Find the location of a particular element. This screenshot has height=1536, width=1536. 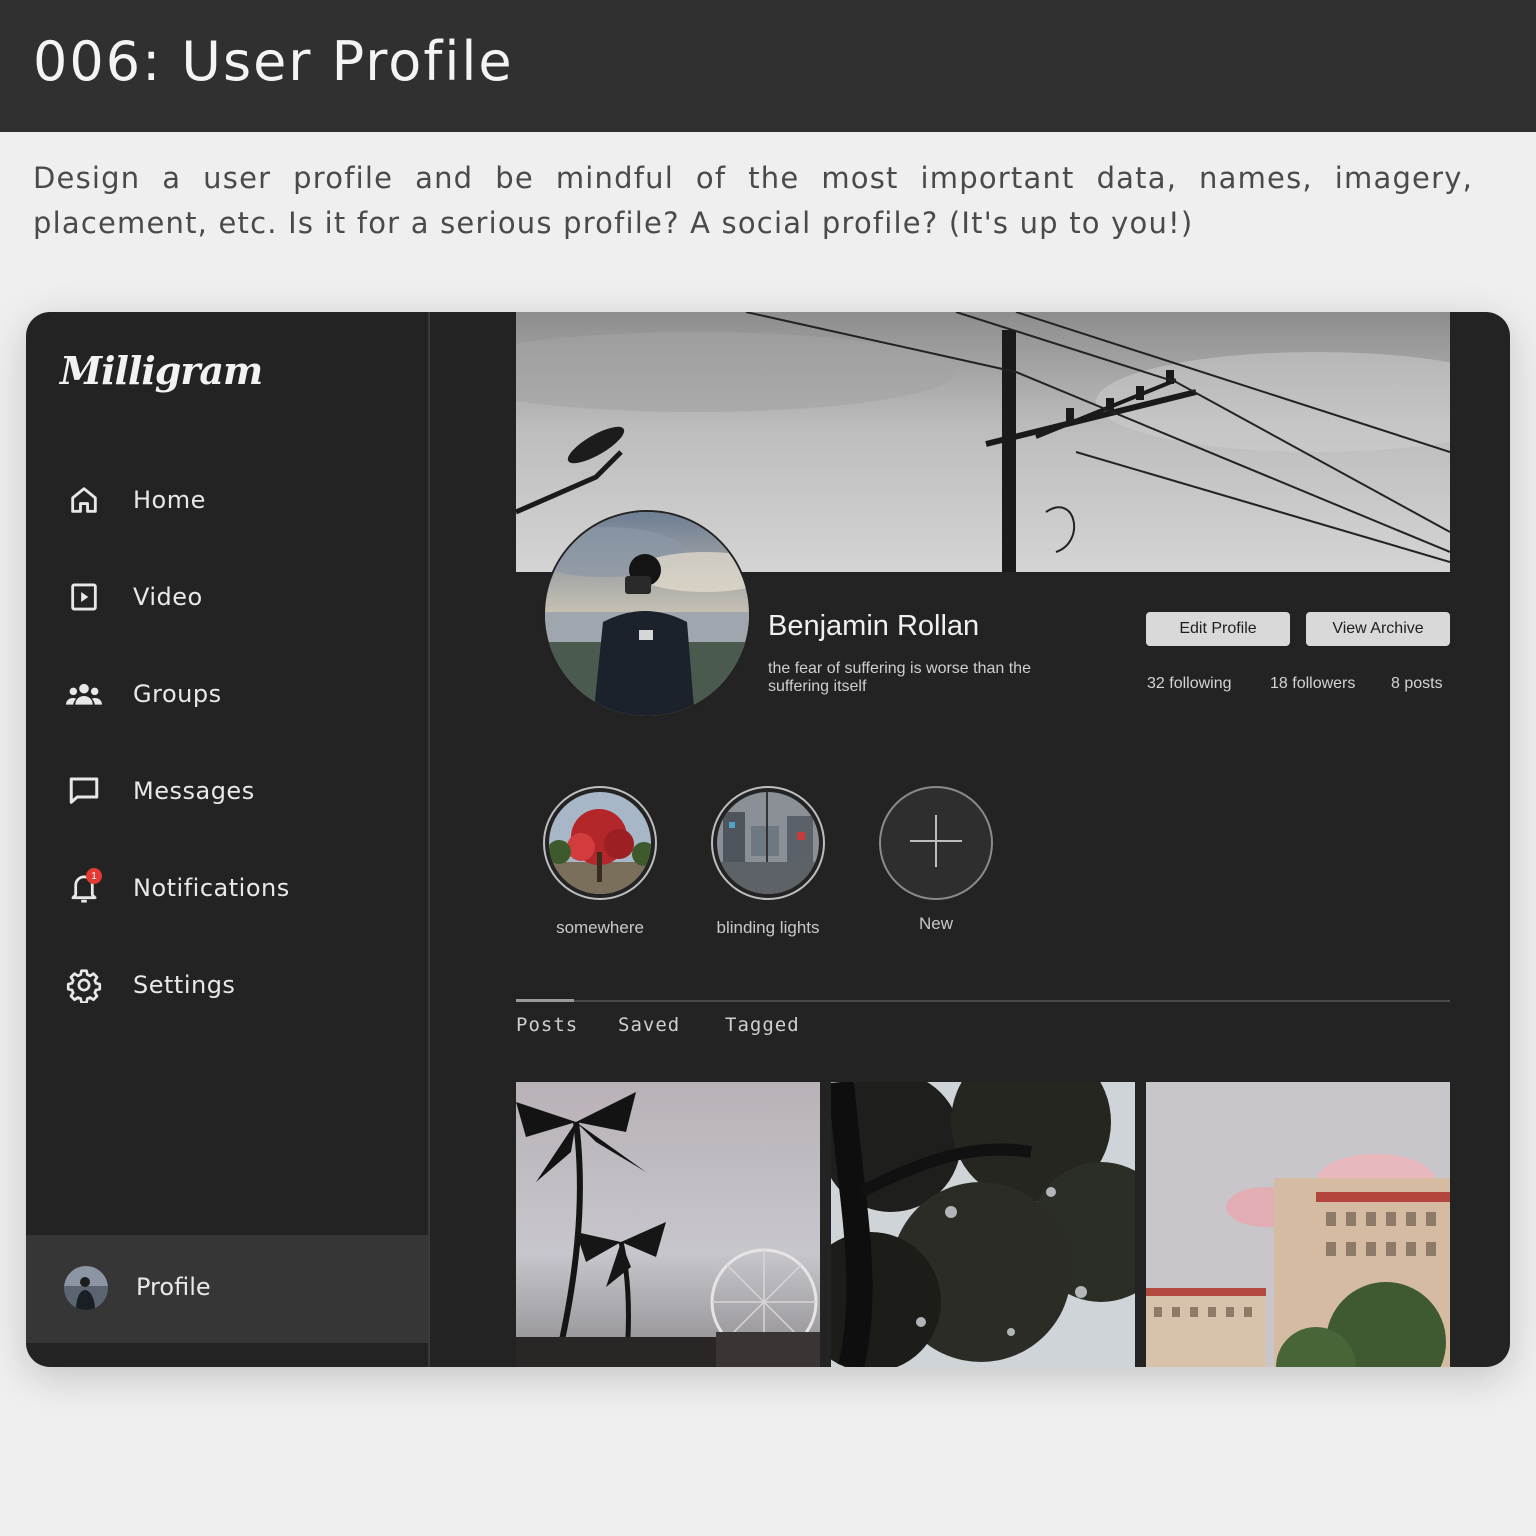

followers-count: 18 followers is located at coordinates (1312, 684).